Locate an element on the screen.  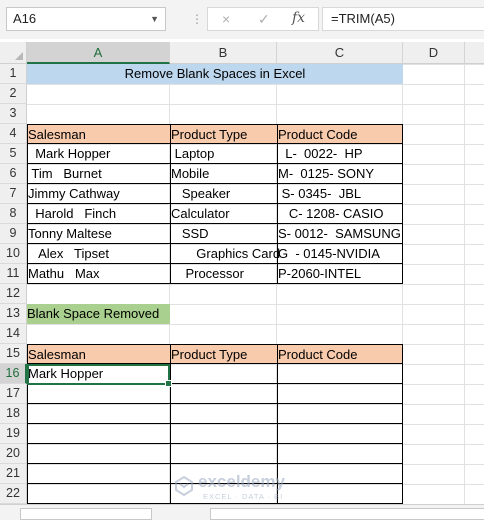
table1-cell-salesman: Tonny Maltese is located at coordinates (99, 233).